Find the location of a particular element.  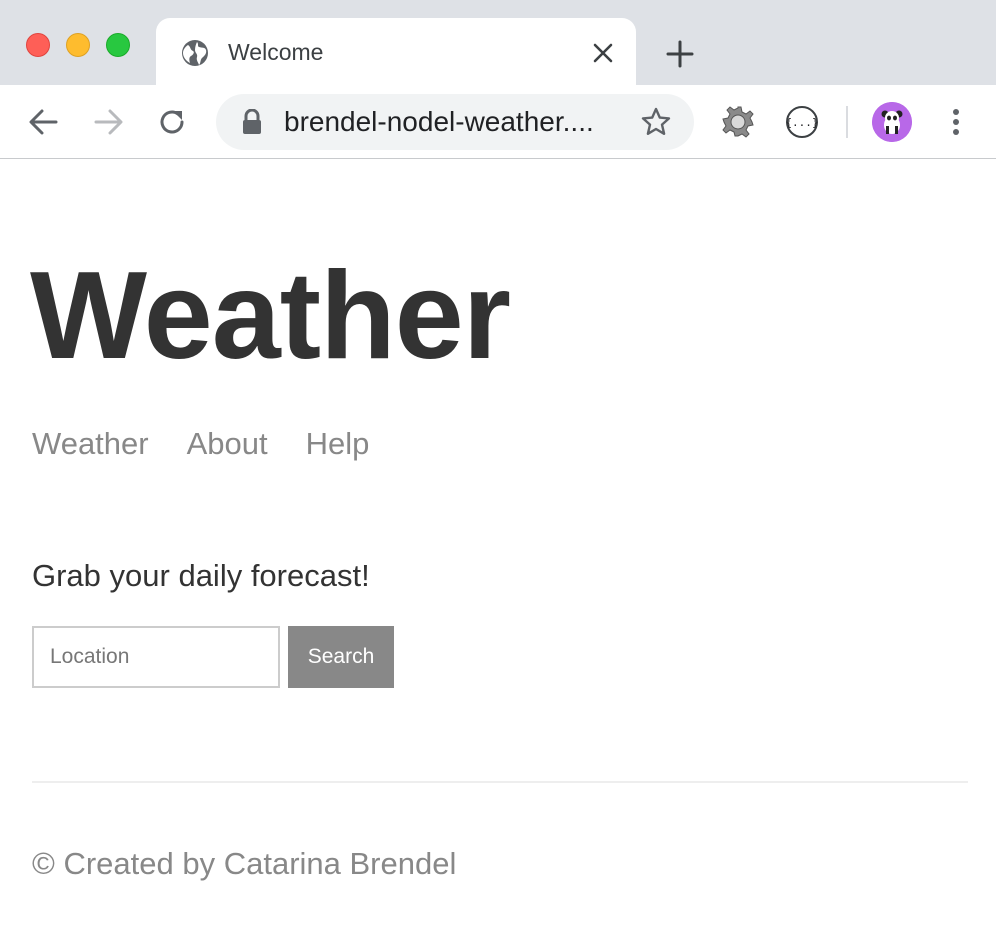

bookmark-star-icon is located at coordinates (656, 122).